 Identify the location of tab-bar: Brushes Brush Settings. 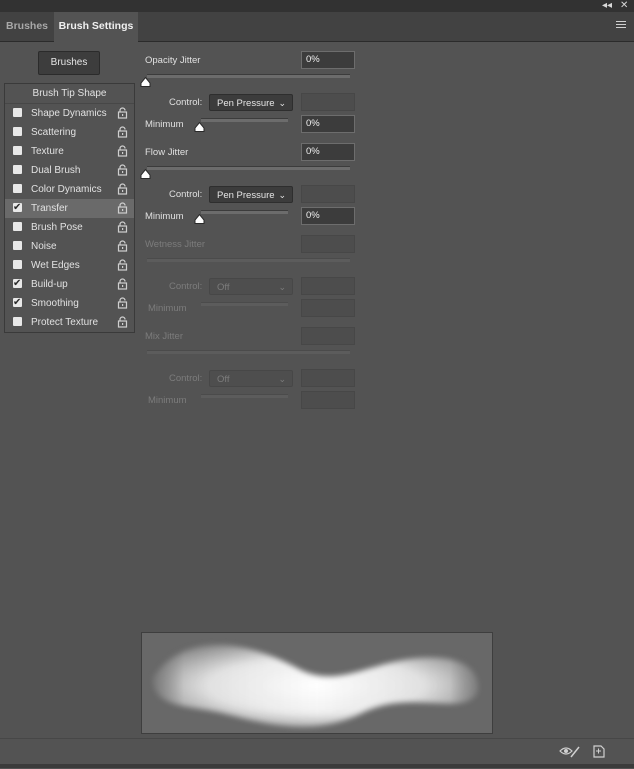
(317, 27).